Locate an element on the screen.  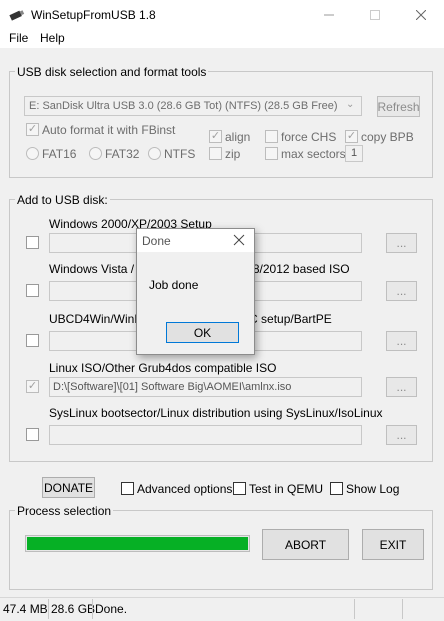
minimize-button is located at coordinates (329, 15).